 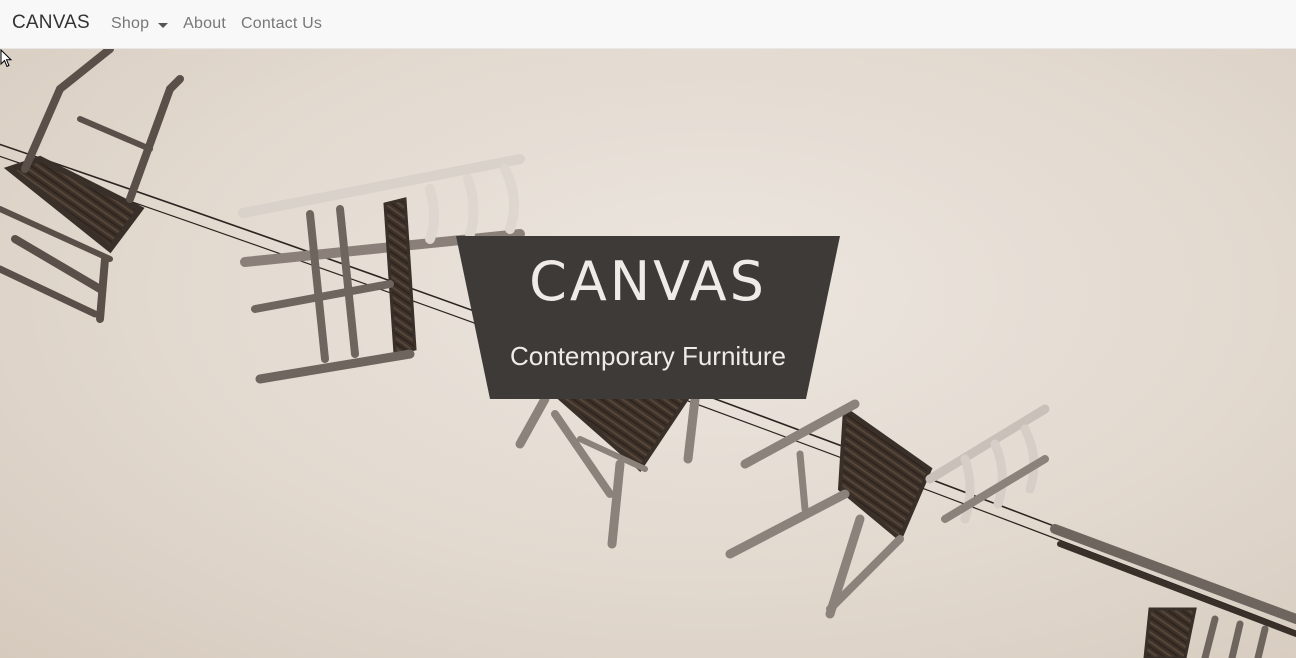 What do you see at coordinates (281, 24) in the screenshot?
I see `nav-contact-link: Contact Us` at bounding box center [281, 24].